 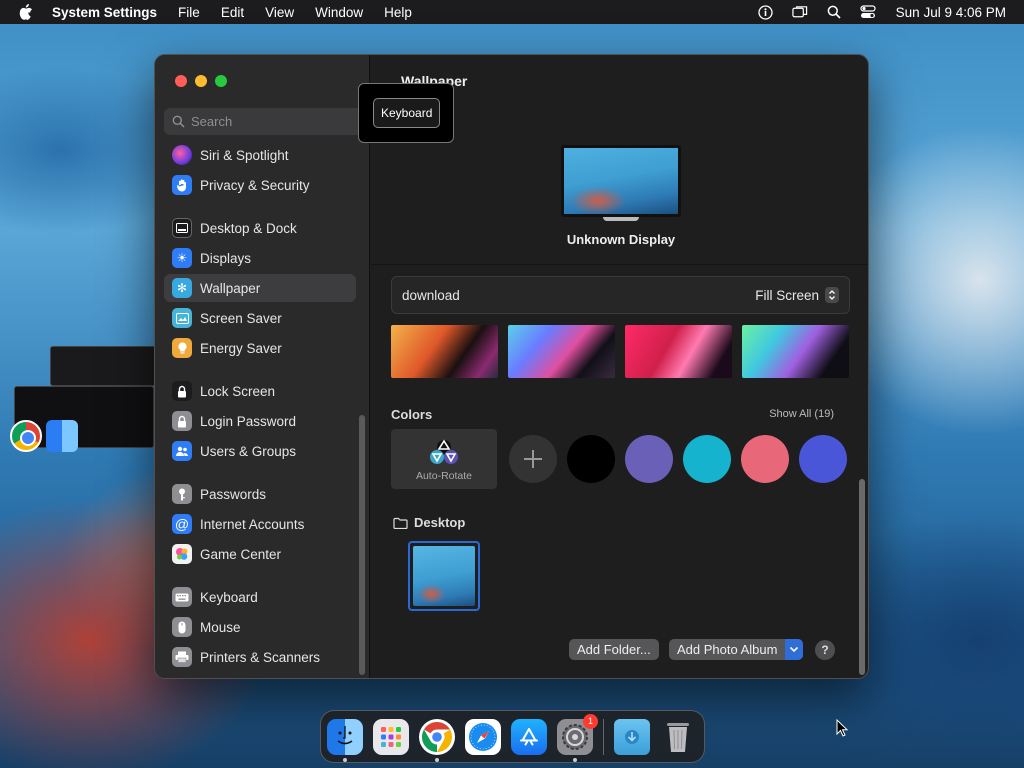 I want to click on display-stand, so click(x=621, y=219).